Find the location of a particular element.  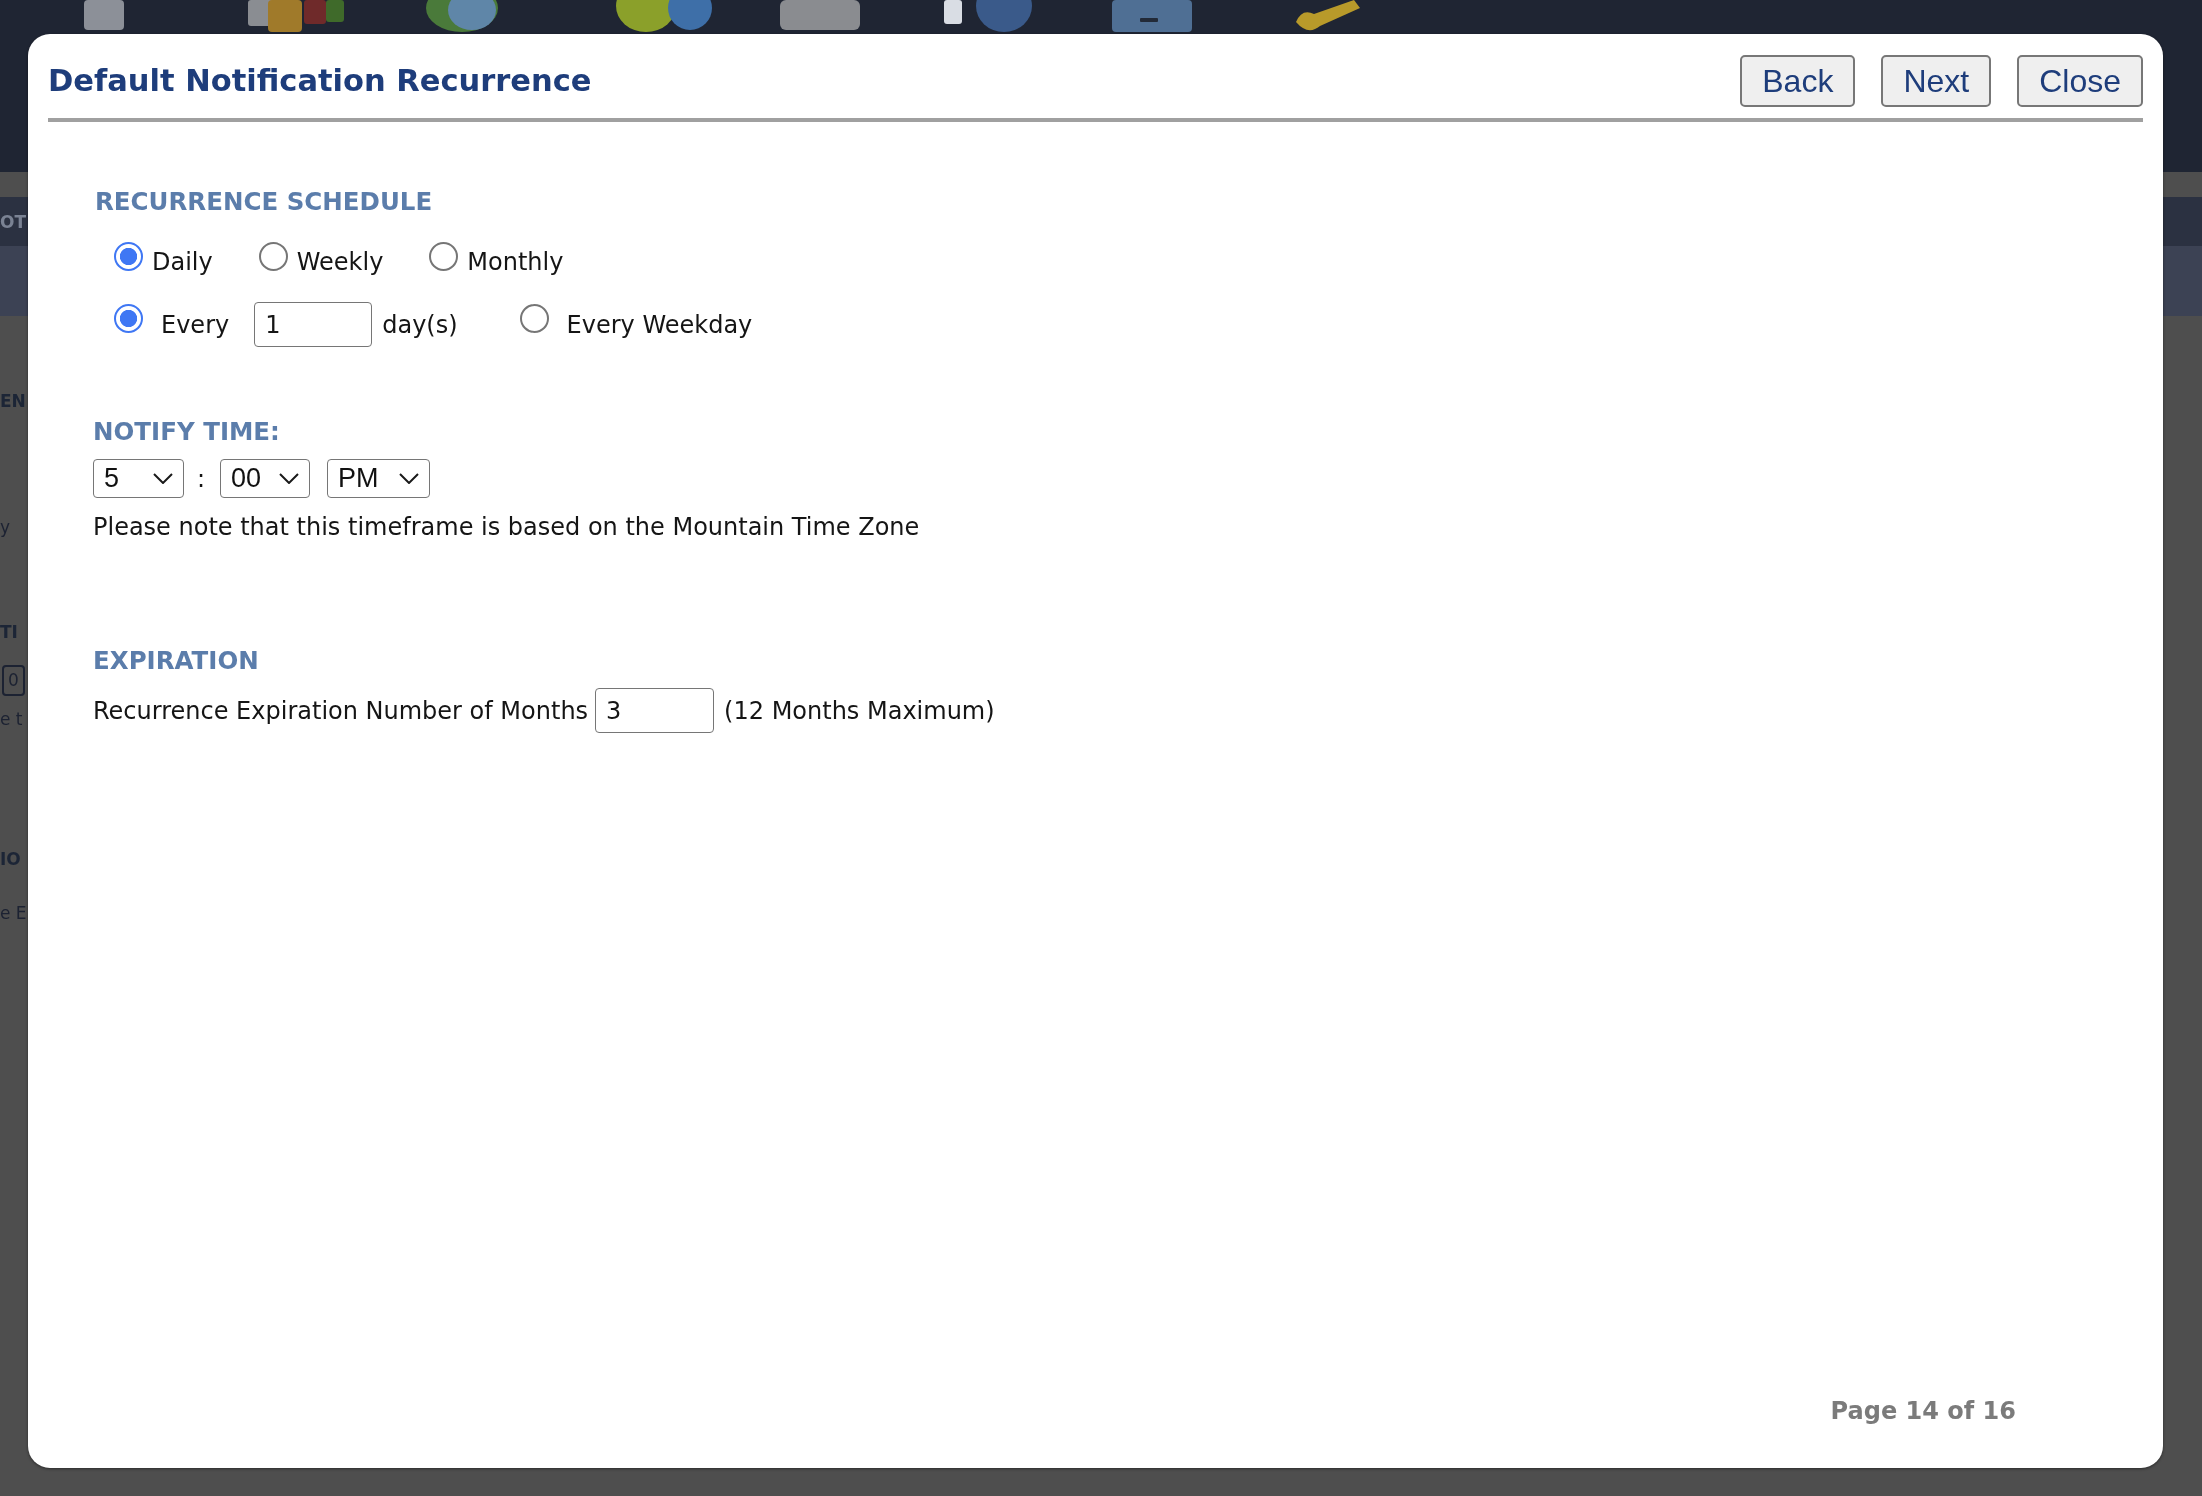

section-heading: NOTIFY TIME: is located at coordinates (186, 432).